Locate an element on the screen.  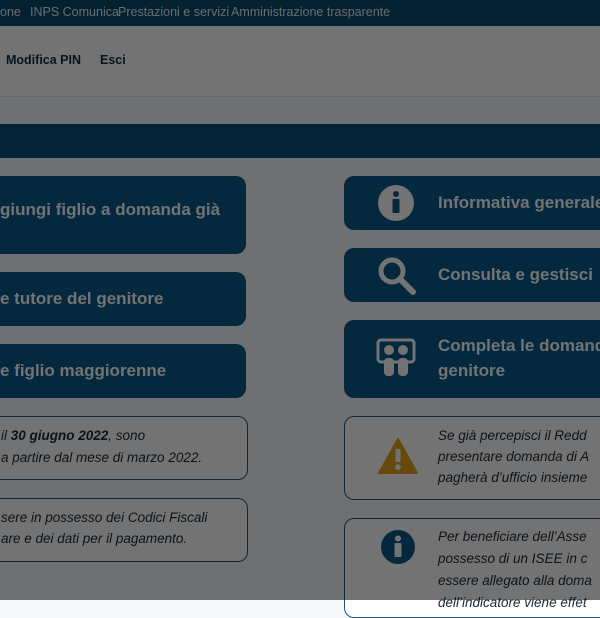
completa-domanda-button: Completa le domand genitore is located at coordinates (472, 359).